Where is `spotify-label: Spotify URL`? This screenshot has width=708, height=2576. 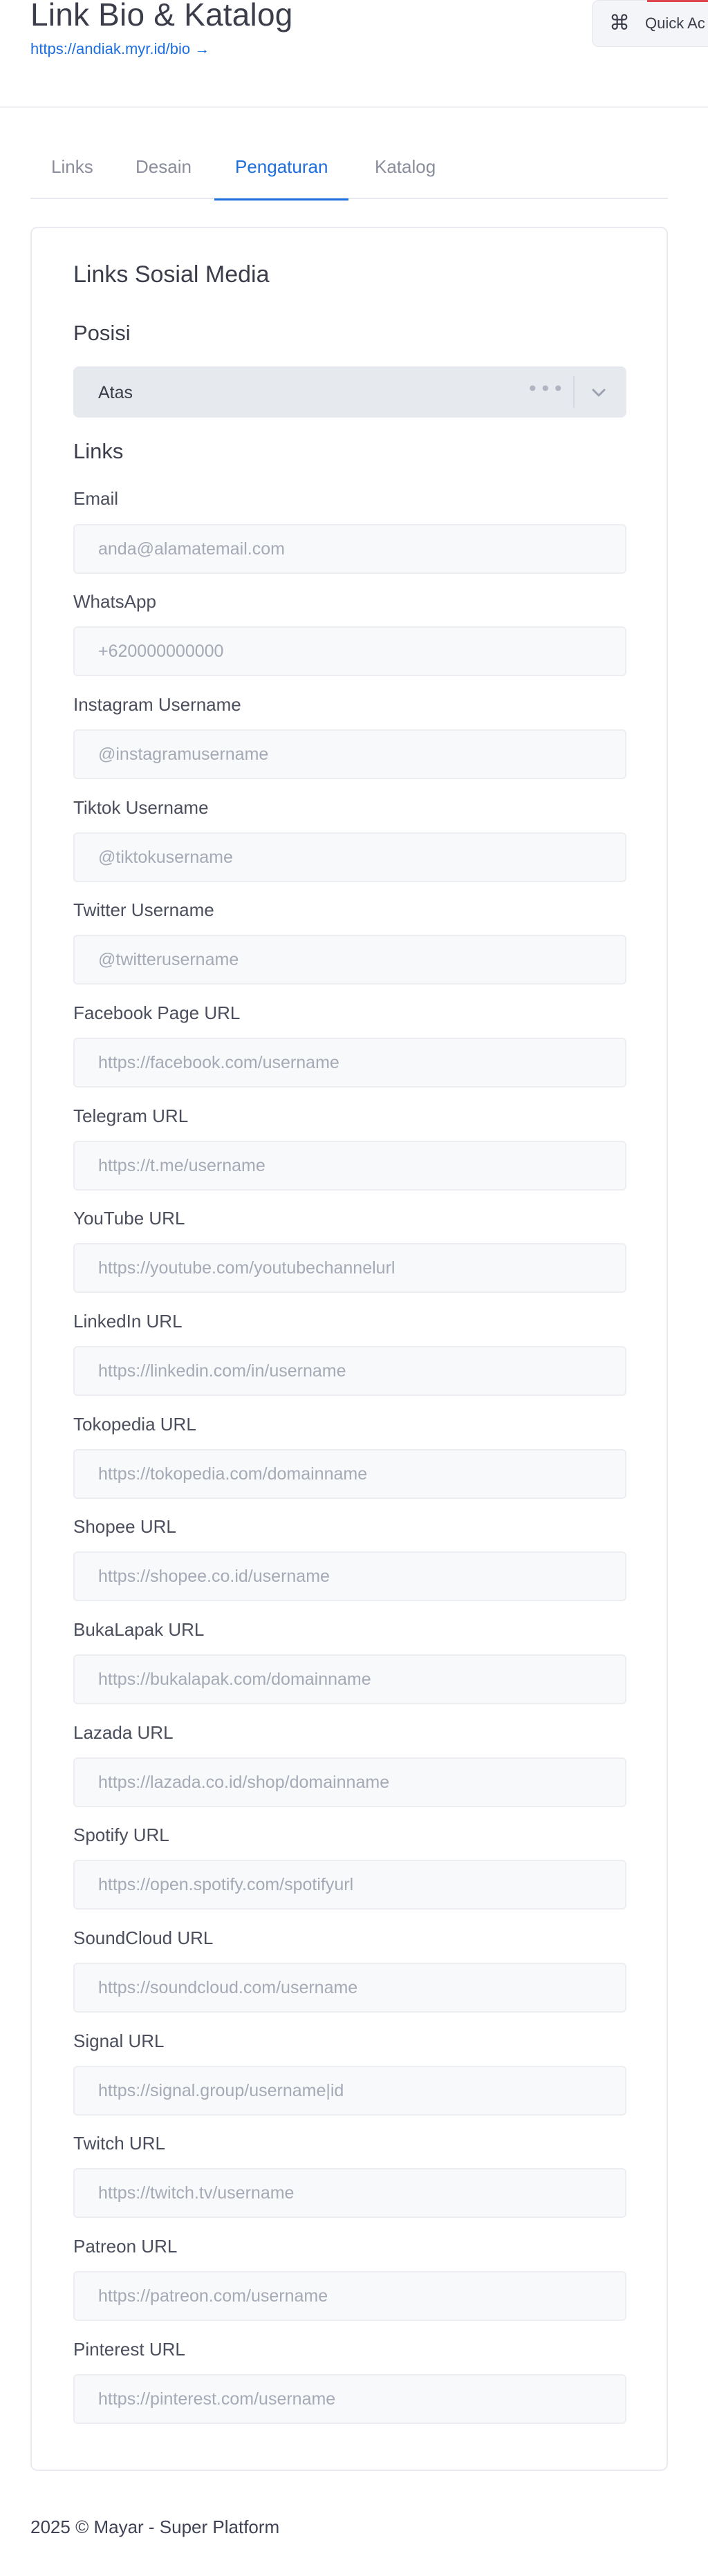 spotify-label: Spotify URL is located at coordinates (121, 1834).